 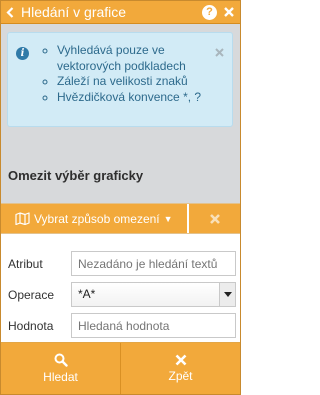 I want to click on operation-label: Operace, so click(x=31, y=294).